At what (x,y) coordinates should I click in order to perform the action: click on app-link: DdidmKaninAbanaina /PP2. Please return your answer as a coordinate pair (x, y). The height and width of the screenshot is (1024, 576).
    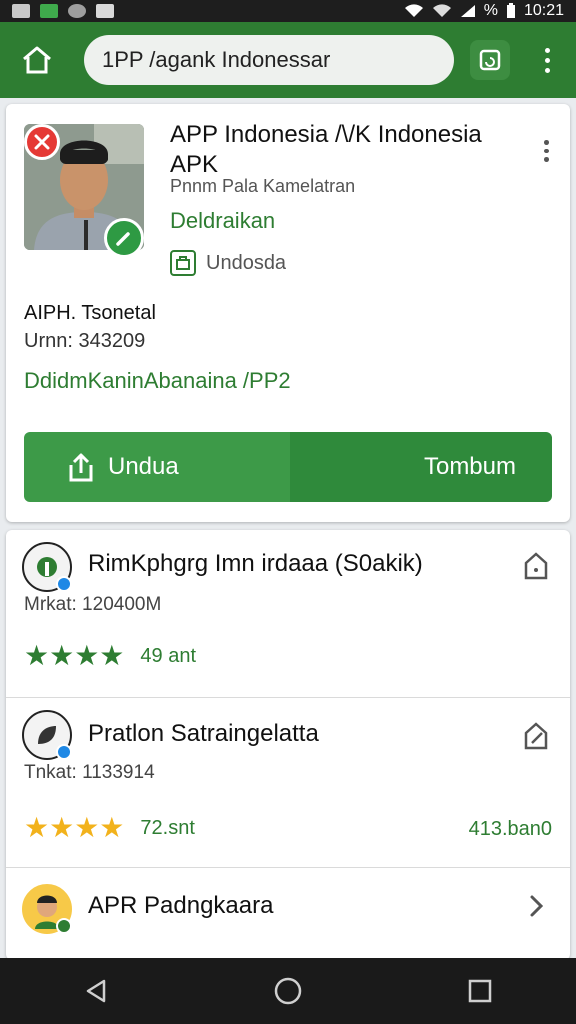
    Looking at the image, I should click on (157, 381).